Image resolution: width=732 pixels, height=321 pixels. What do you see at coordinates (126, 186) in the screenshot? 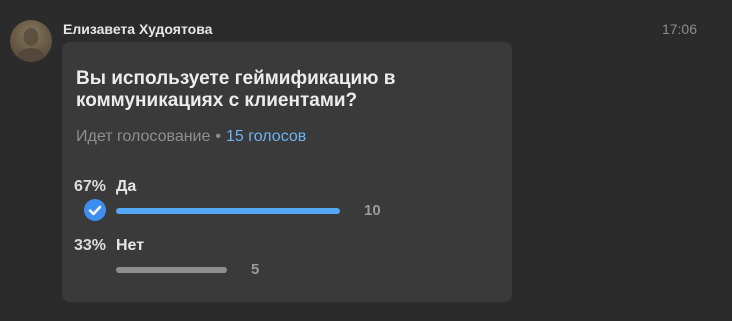
I see `option-label: Да` at bounding box center [126, 186].